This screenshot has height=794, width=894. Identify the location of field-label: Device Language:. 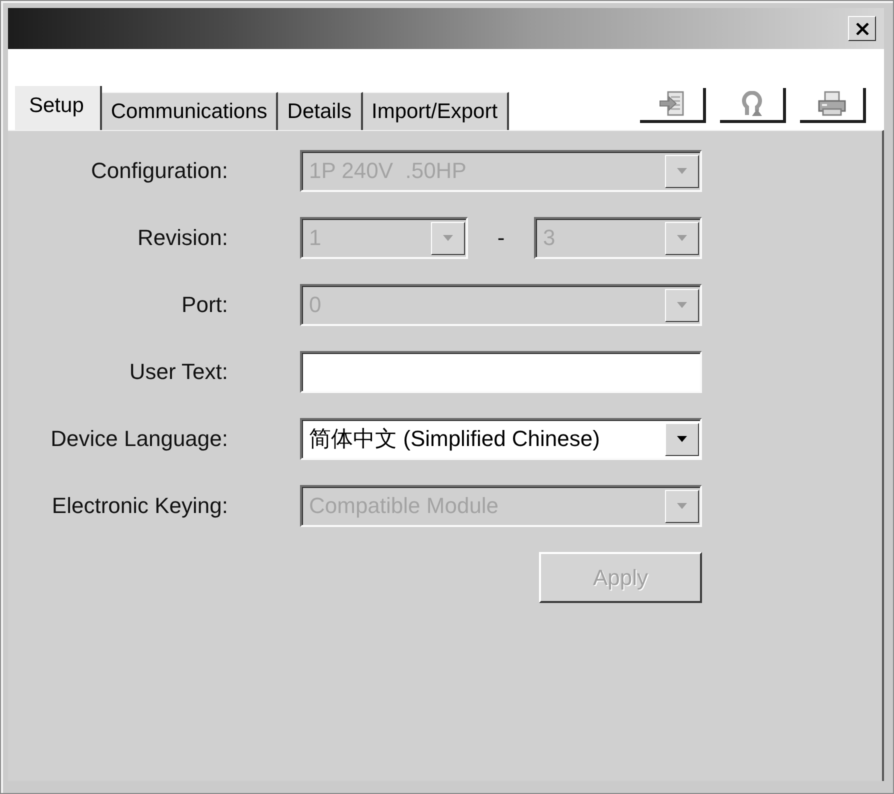
(139, 439).